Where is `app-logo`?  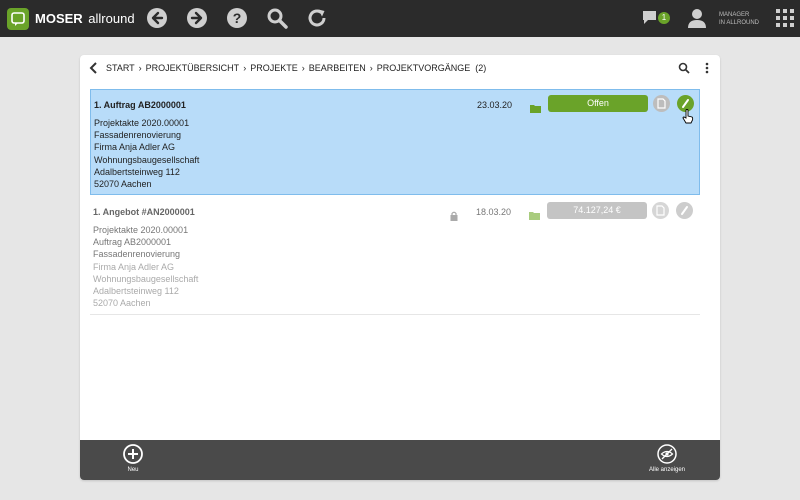 app-logo is located at coordinates (18, 19).